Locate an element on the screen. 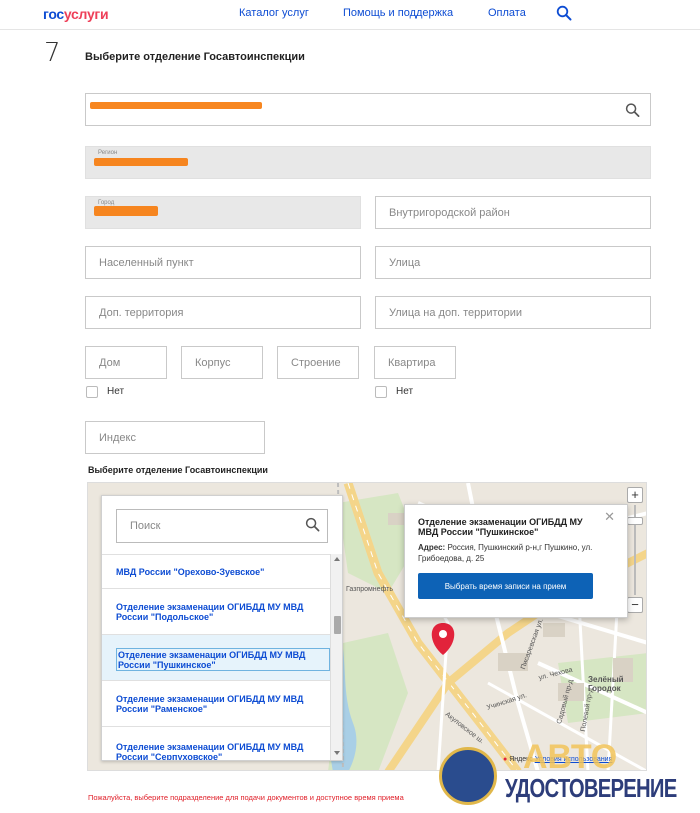  extra-territory-input: Доп. территория is located at coordinates (223, 312).